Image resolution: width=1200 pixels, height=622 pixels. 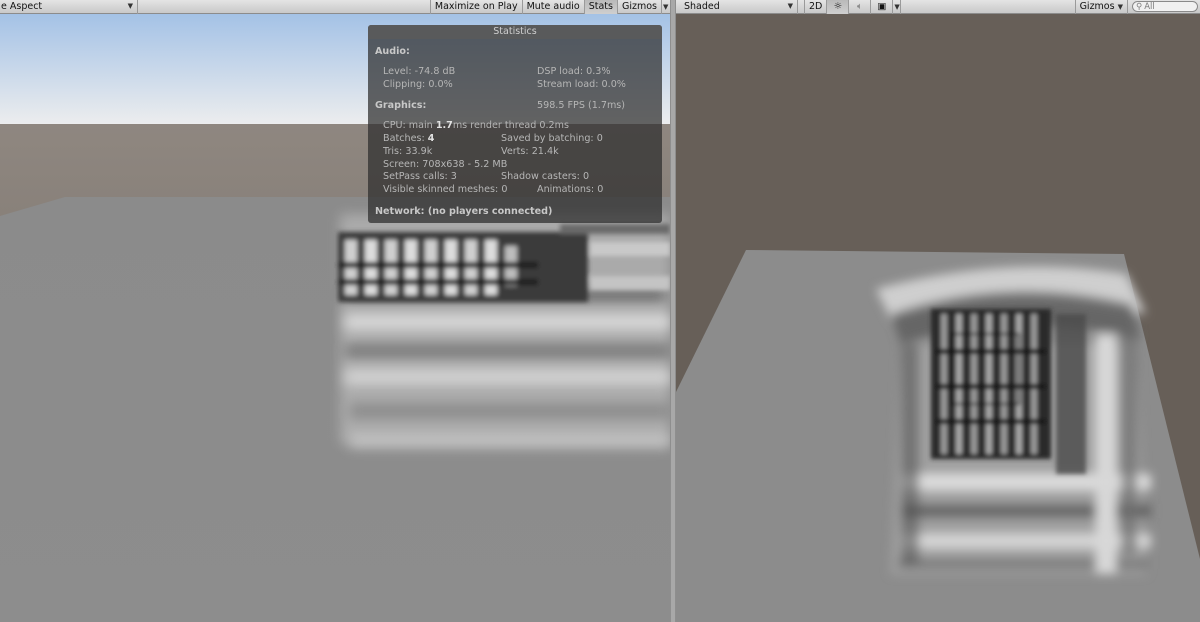 I want to click on screen-info: Screen: 708x638 - 5.2 MB, so click(x=445, y=164).